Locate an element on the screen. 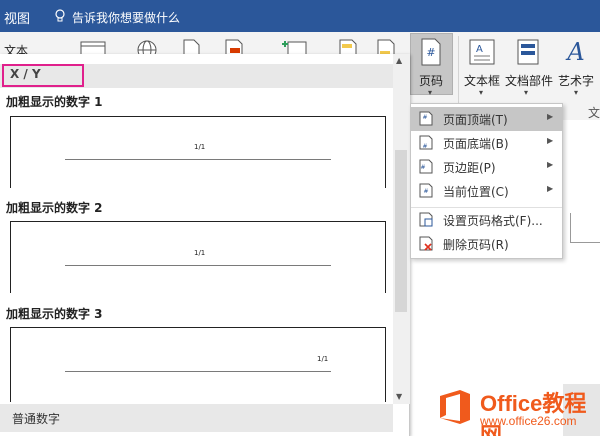  scrollbar-thumb is located at coordinates (401, 231).